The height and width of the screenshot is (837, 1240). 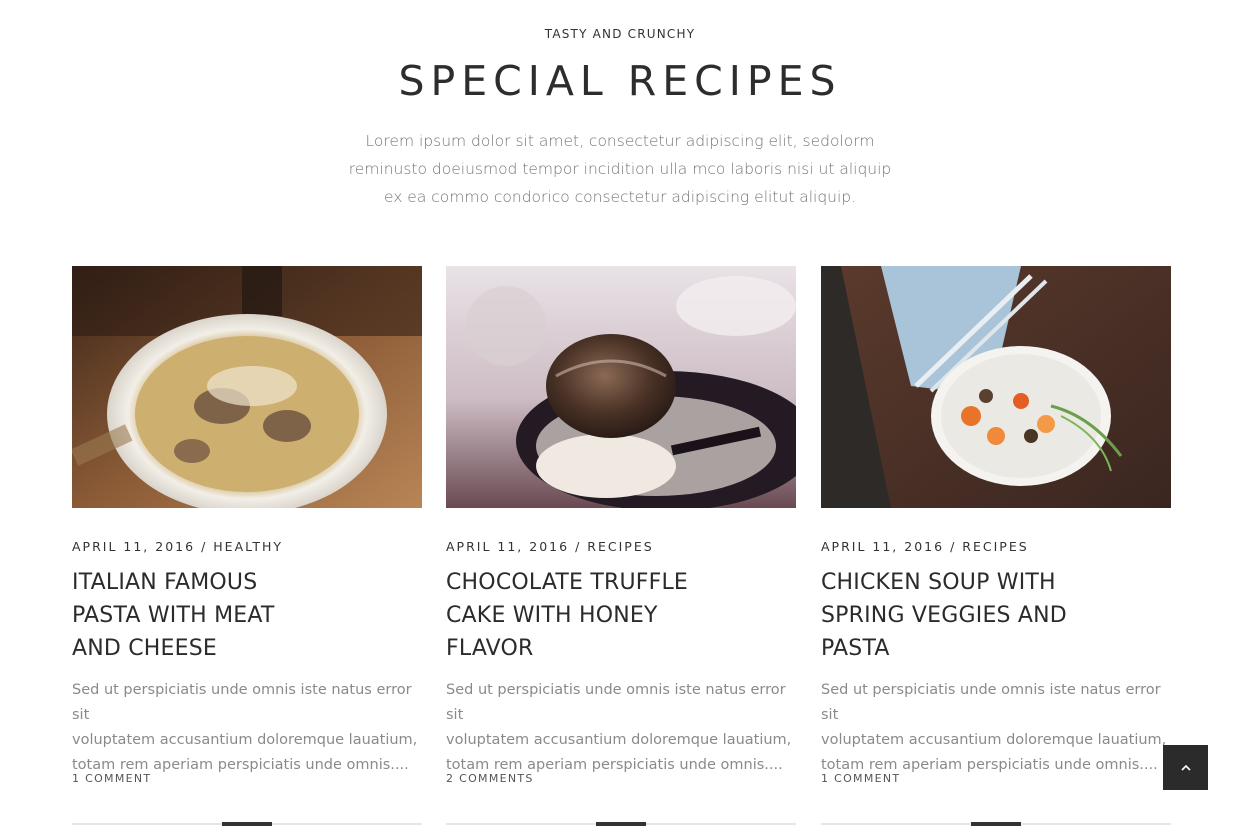 I want to click on chevron-up-icon, so click(x=1185, y=767).